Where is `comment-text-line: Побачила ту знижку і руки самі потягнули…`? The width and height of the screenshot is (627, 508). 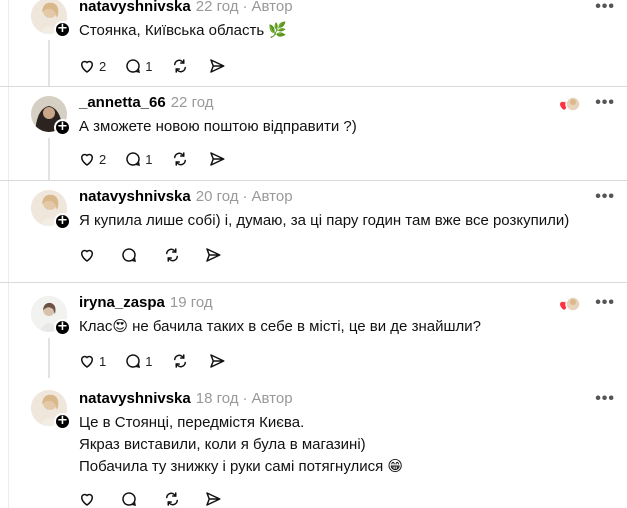 comment-text-line: Побачила ту знижку і руки самі потягнули… is located at coordinates (241, 466).